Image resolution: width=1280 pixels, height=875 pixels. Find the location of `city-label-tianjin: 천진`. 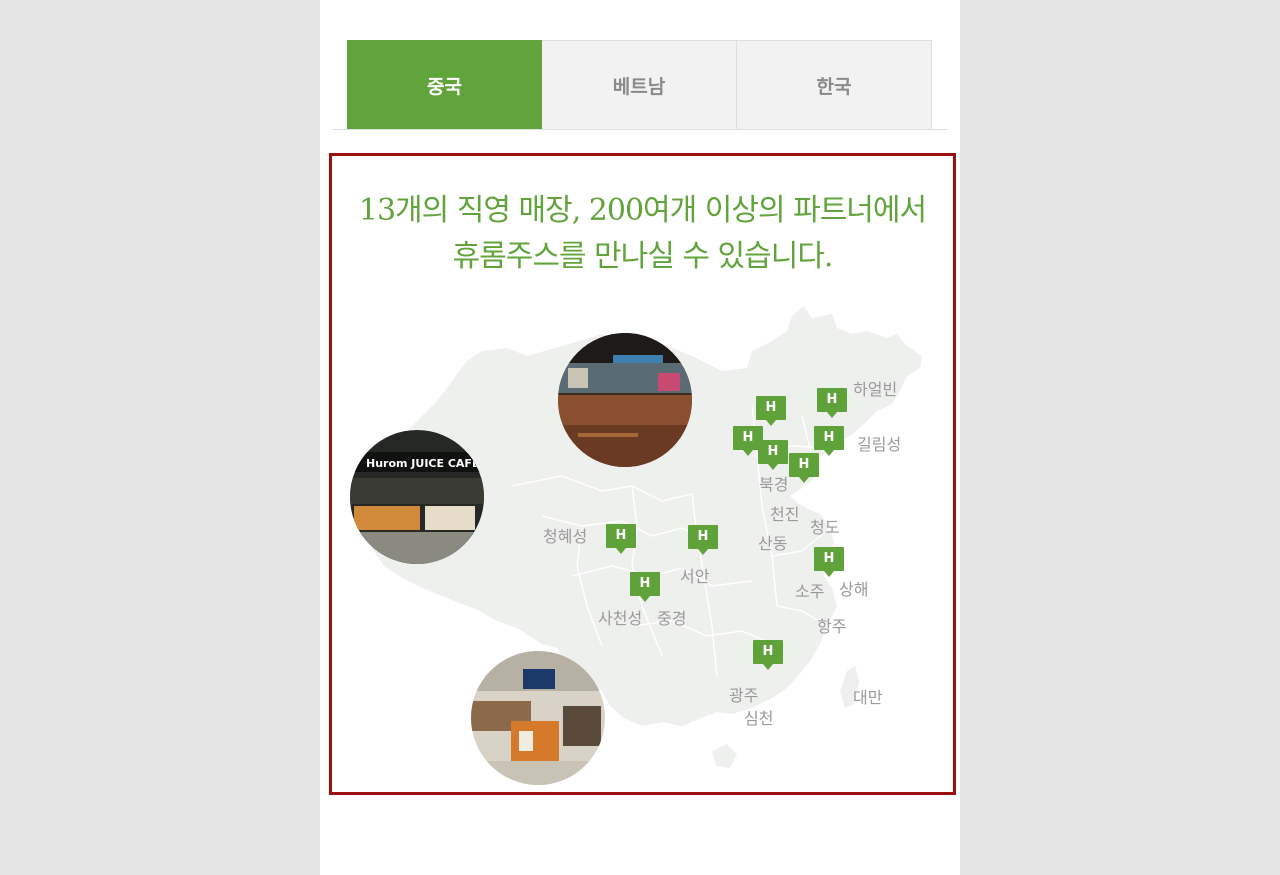

city-label-tianjin: 천진 is located at coordinates (785, 514).